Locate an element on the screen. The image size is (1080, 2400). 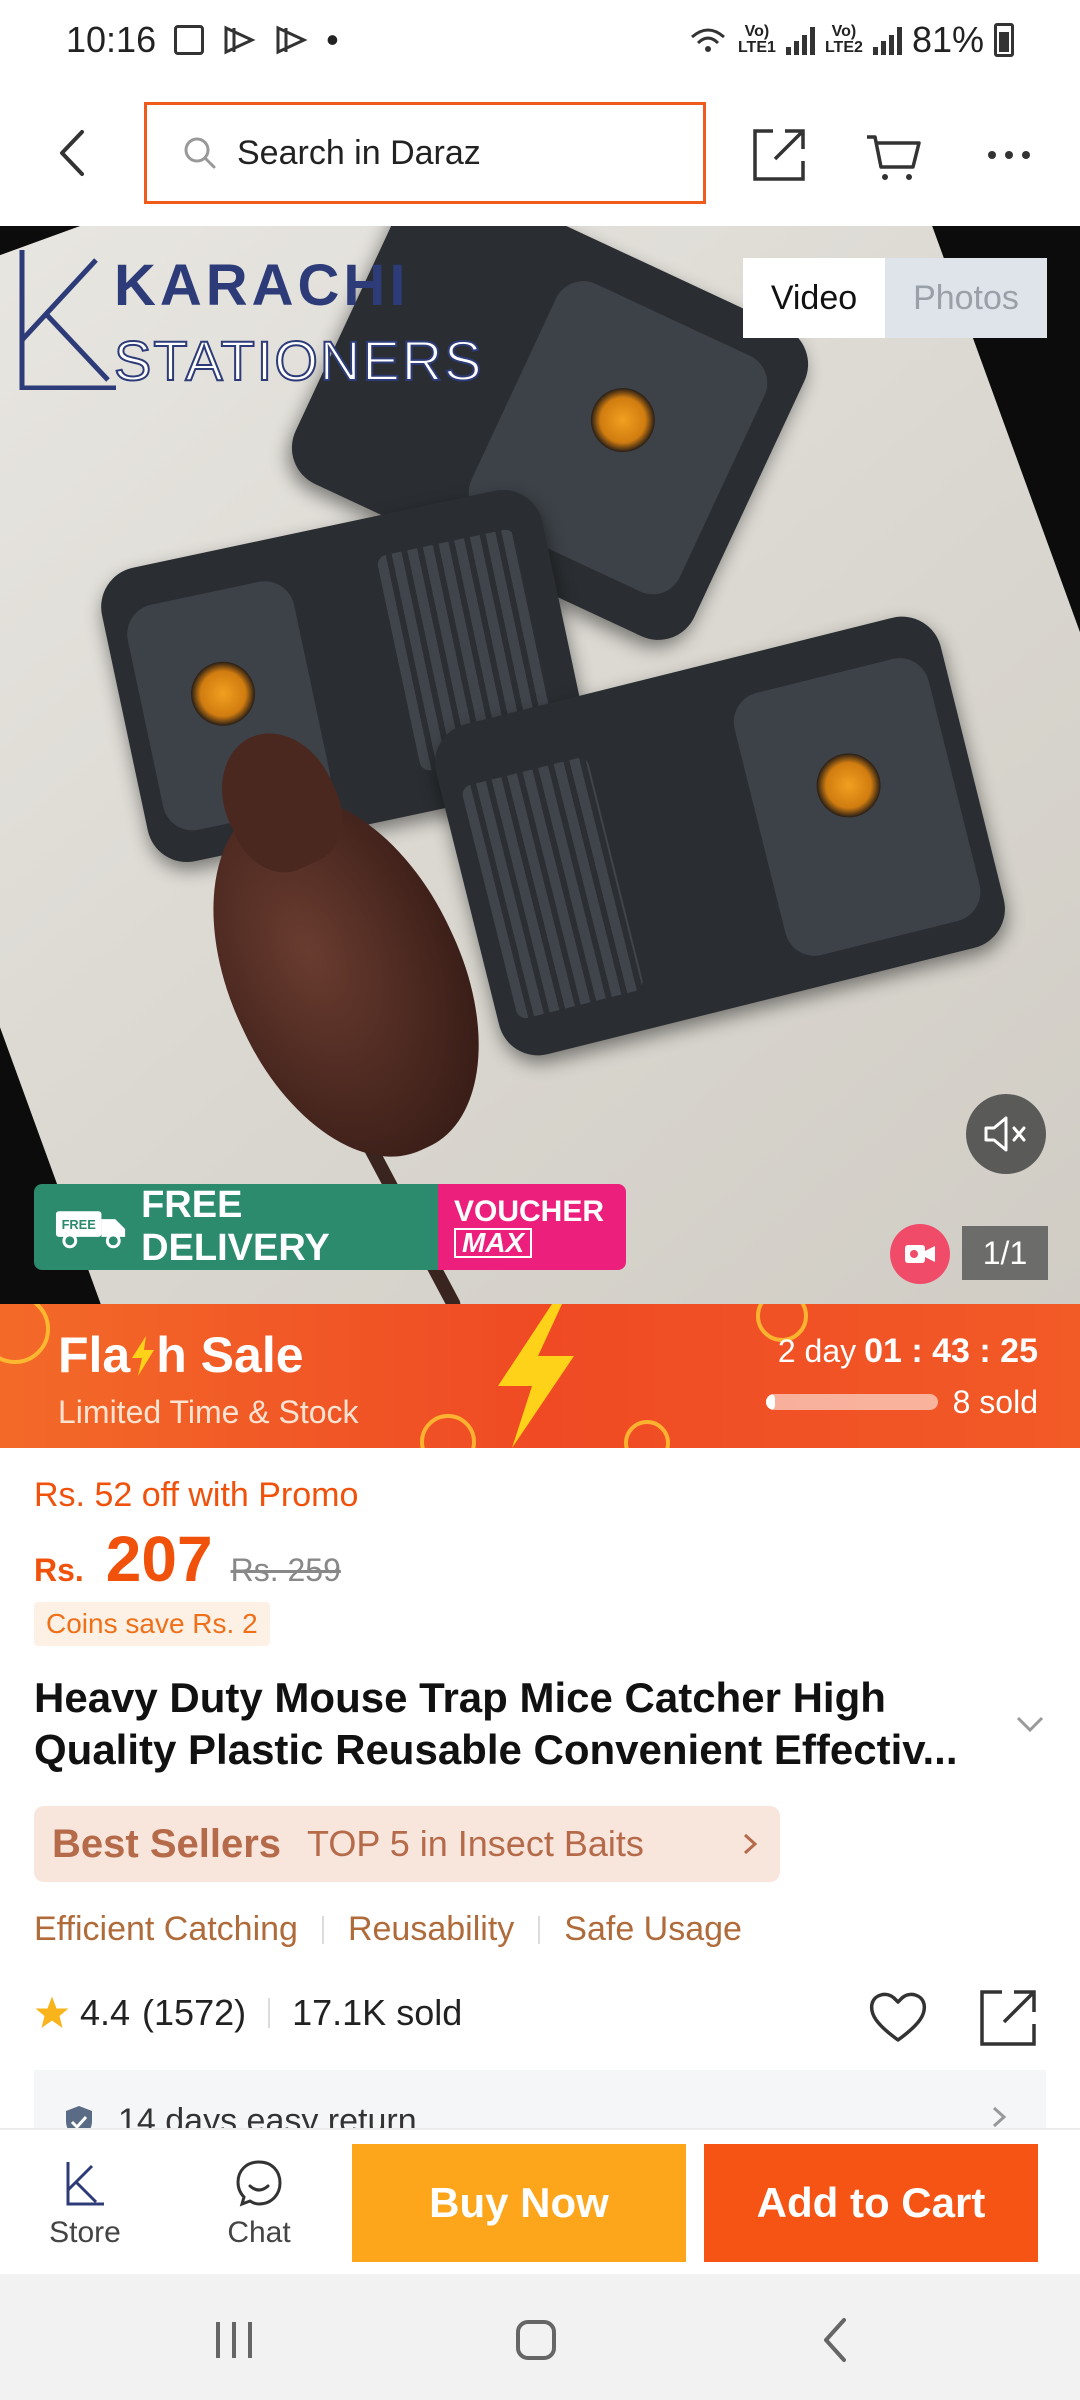
cart-button is located at coordinates (893, 155).